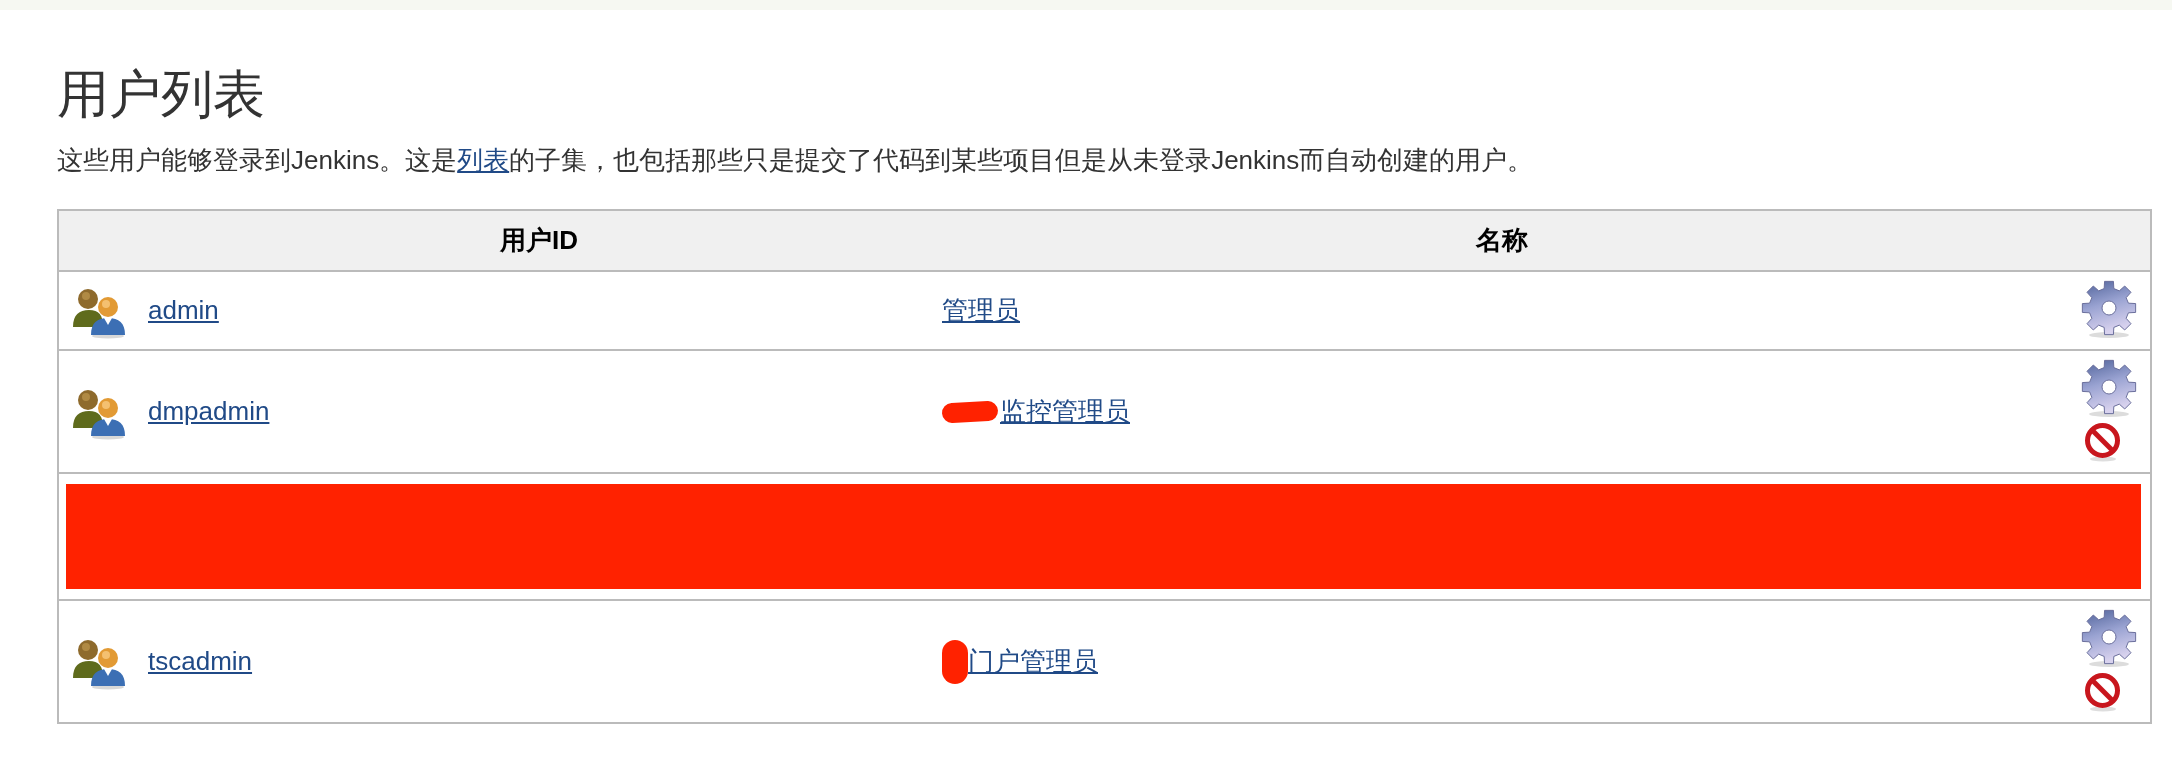  I want to click on column-header: 名称, so click(1501, 240).